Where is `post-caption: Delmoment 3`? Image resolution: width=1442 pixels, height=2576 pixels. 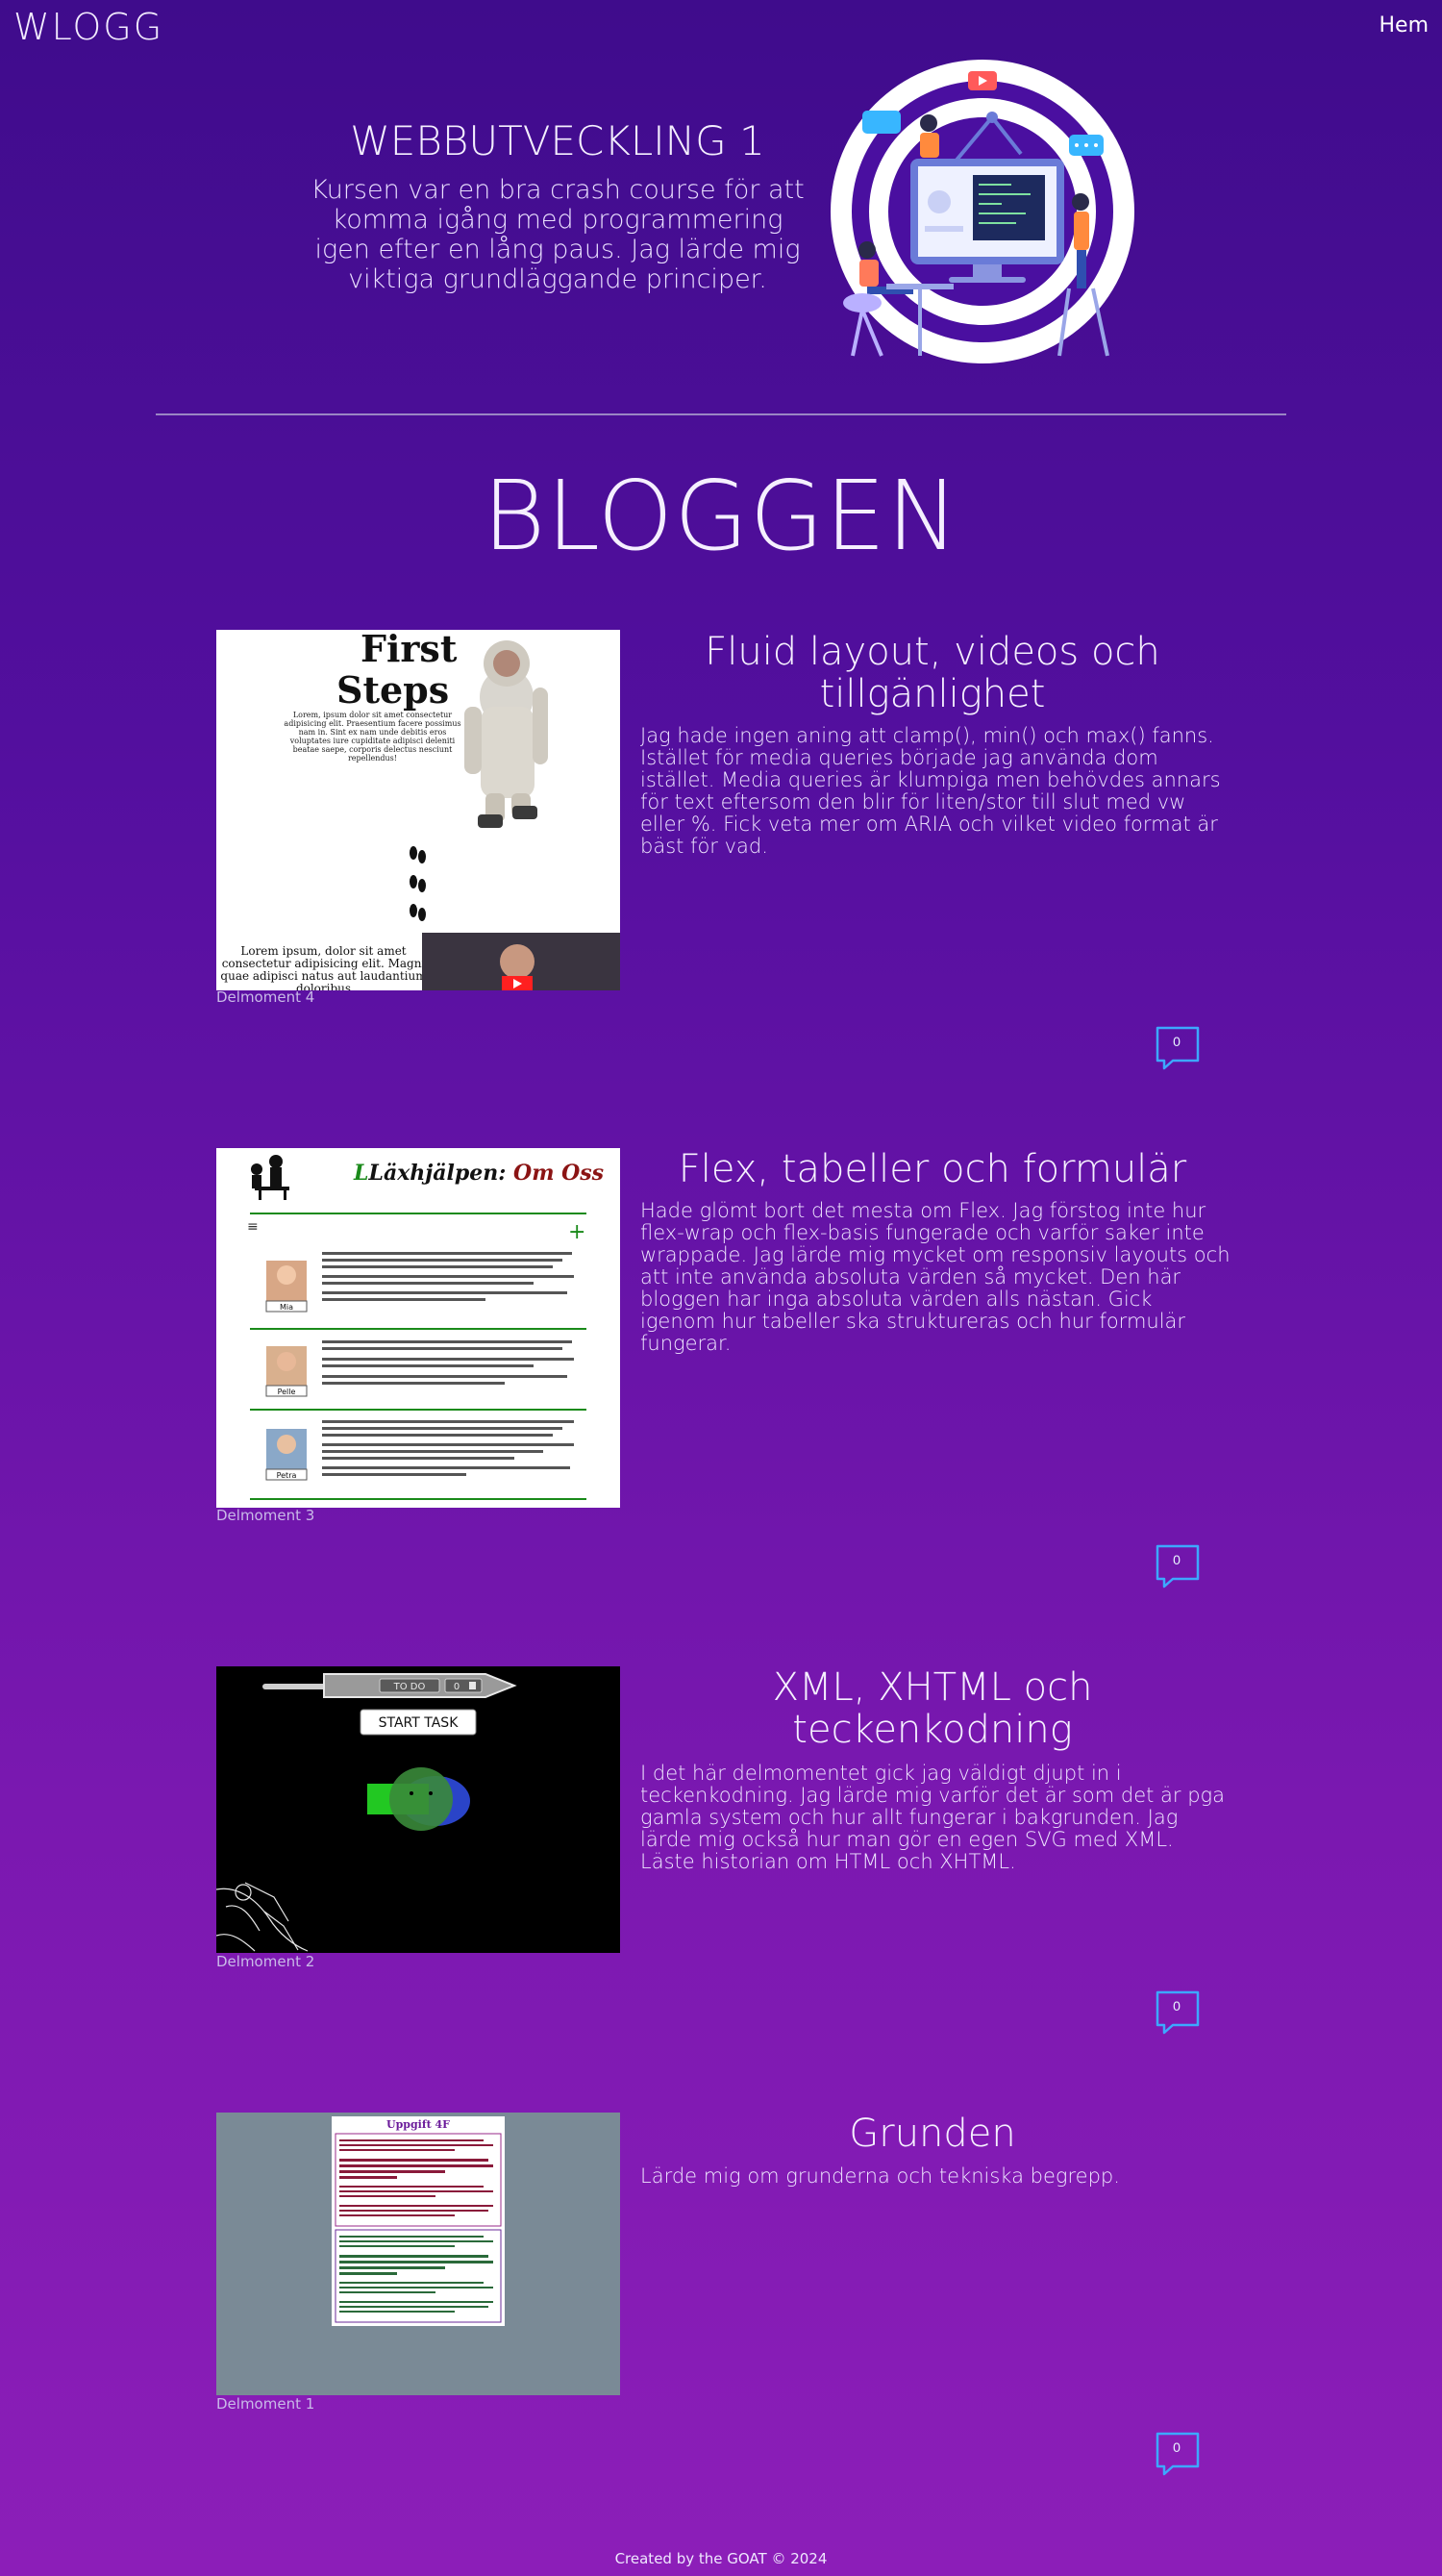 post-caption: Delmoment 3 is located at coordinates (266, 1515).